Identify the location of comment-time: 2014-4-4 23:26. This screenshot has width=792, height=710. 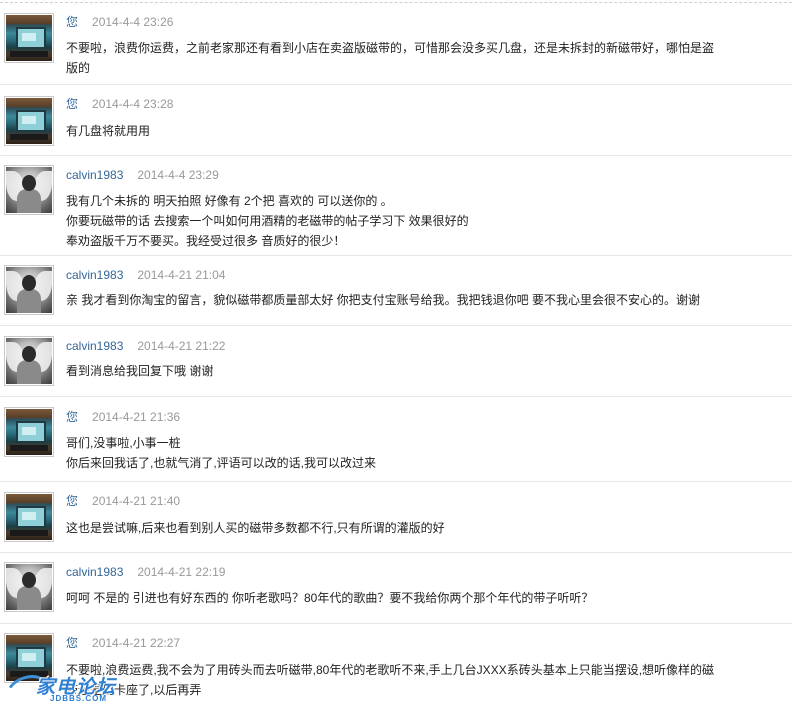
(133, 22).